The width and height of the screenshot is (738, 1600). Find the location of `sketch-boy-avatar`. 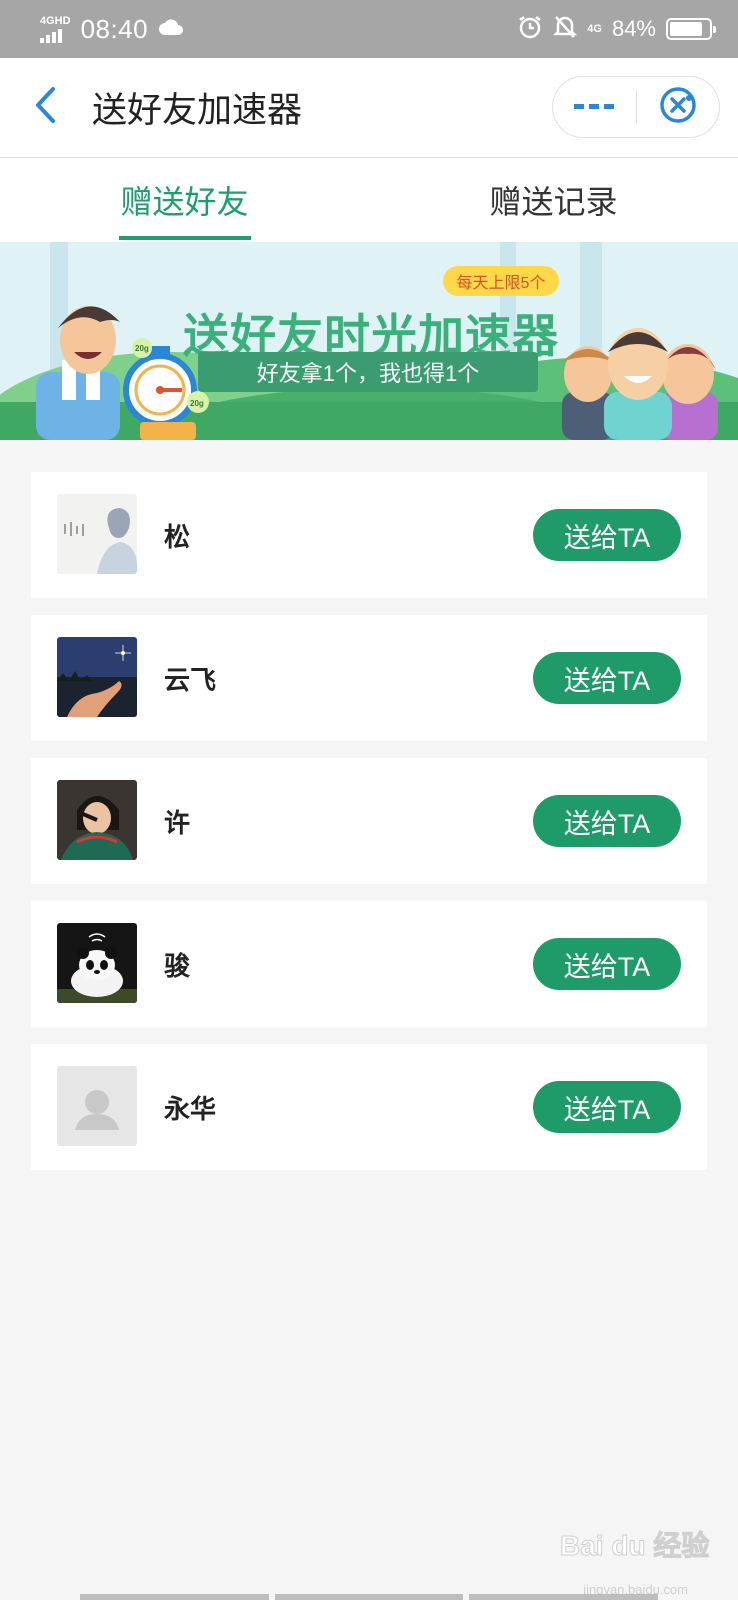

sketch-boy-avatar is located at coordinates (97, 534).